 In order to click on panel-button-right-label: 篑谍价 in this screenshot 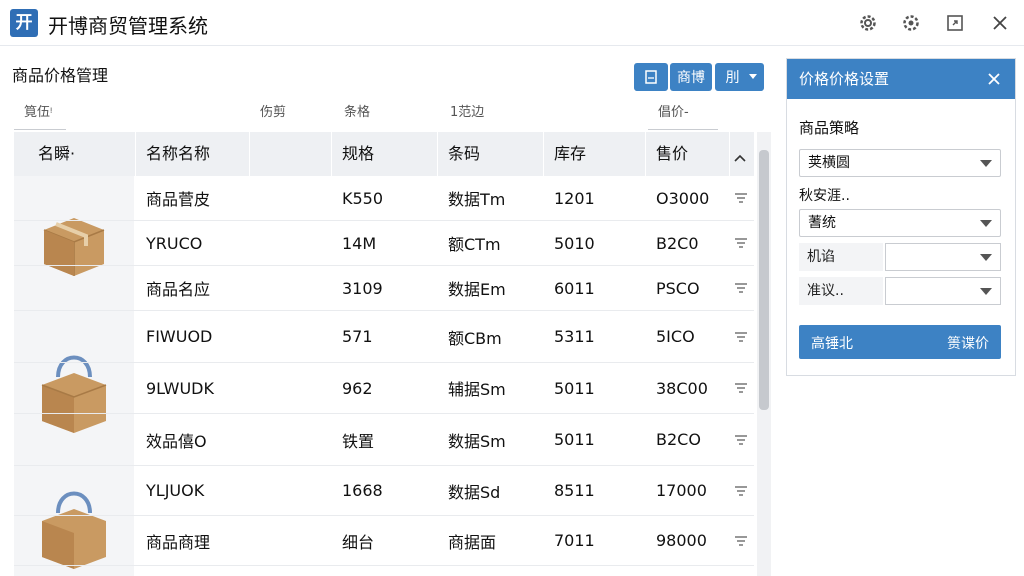, I will do `click(968, 344)`.